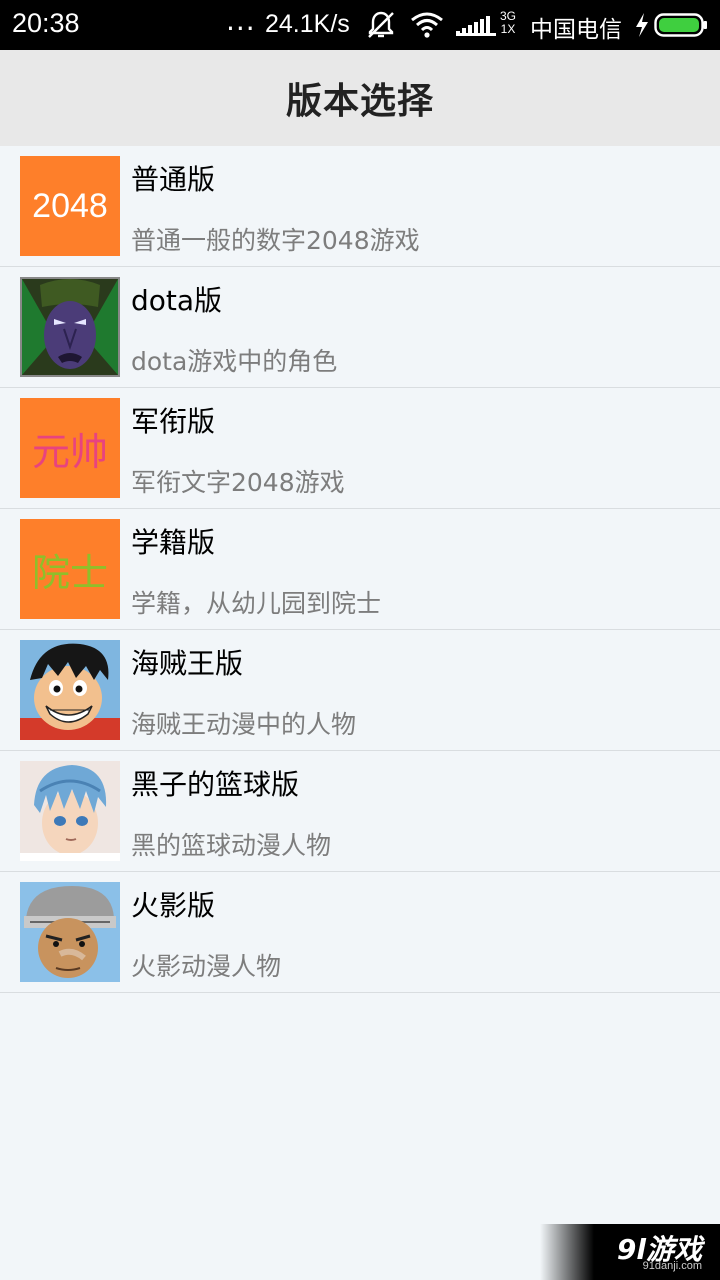 This screenshot has height=1280, width=720. I want to click on version-title: 普通版, so click(173, 179).